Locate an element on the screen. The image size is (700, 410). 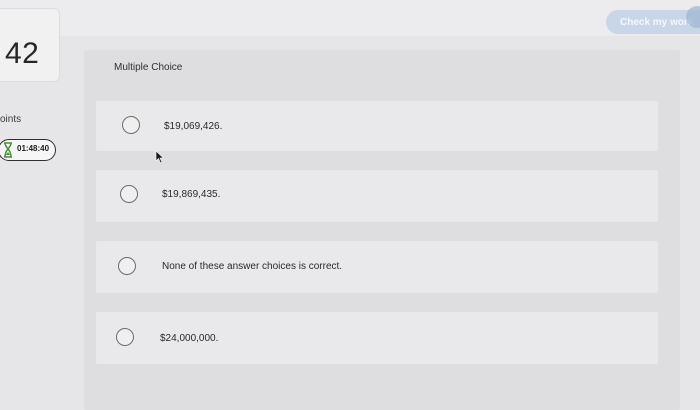
answer-option-2: $19,869,435. is located at coordinates (377, 196).